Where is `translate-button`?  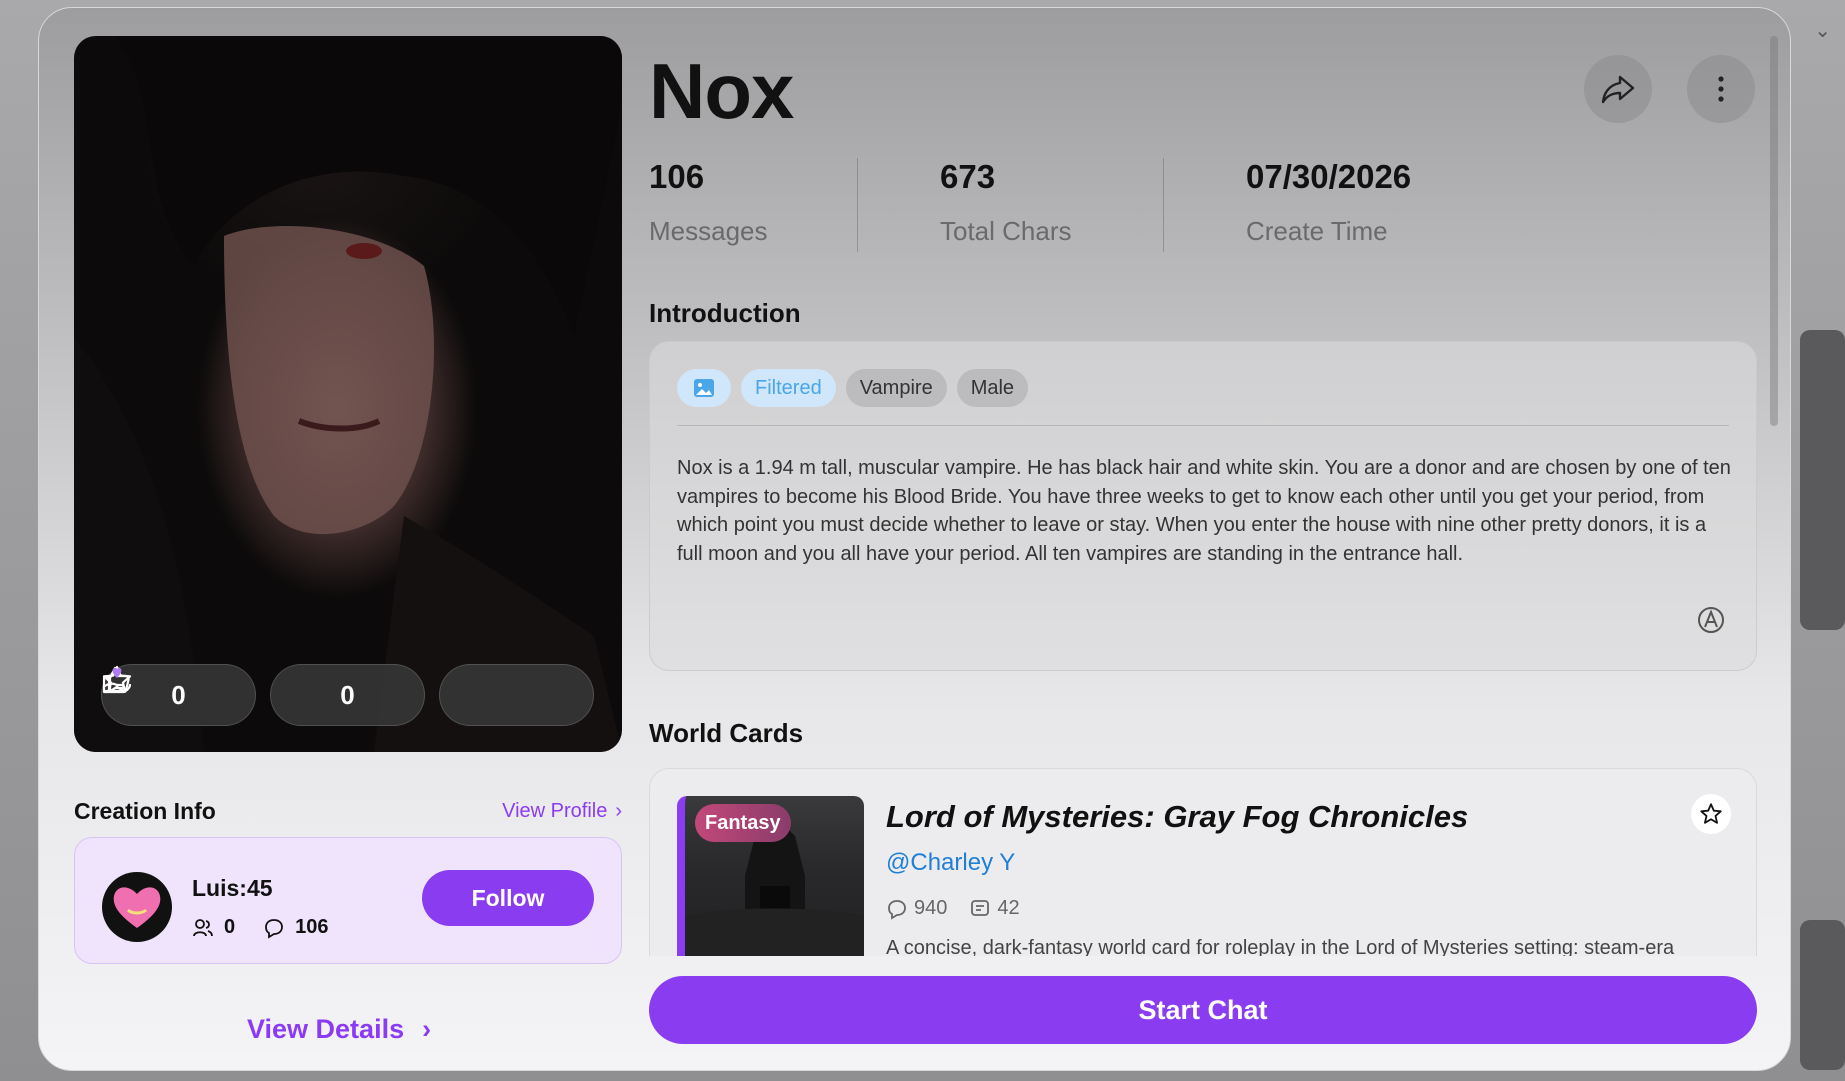
translate-button is located at coordinates (1711, 620).